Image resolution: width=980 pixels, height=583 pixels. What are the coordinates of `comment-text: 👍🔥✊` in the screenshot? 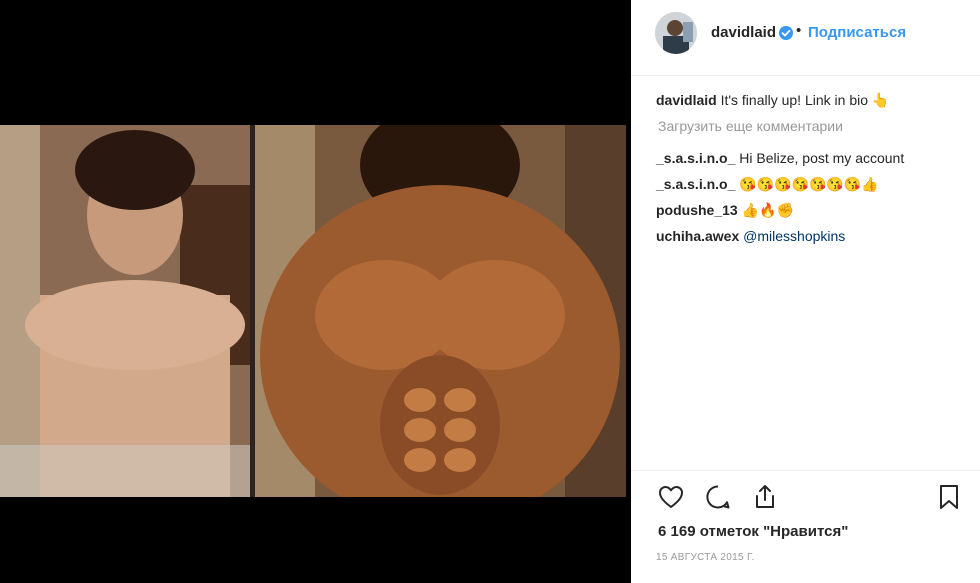 It's located at (767, 210).